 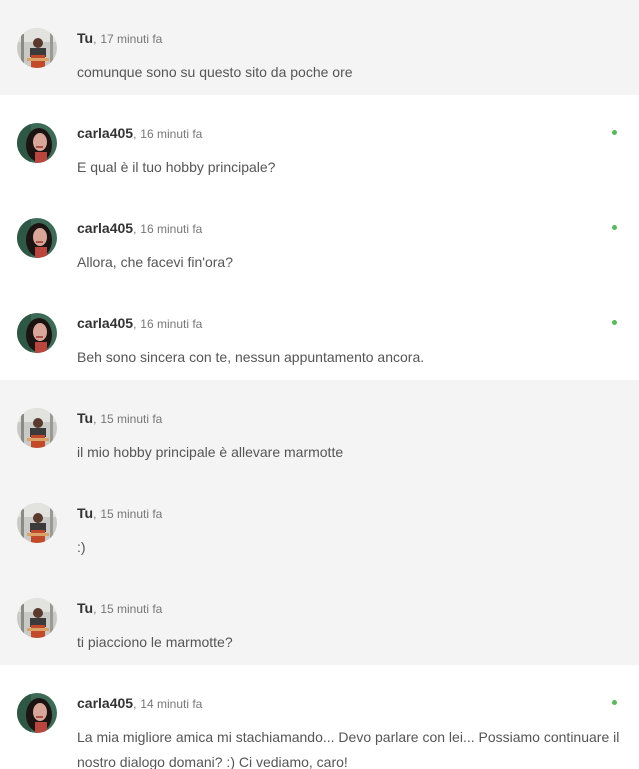 What do you see at coordinates (176, 167) in the screenshot?
I see `message-text: E qual è il tuo hobby principale?` at bounding box center [176, 167].